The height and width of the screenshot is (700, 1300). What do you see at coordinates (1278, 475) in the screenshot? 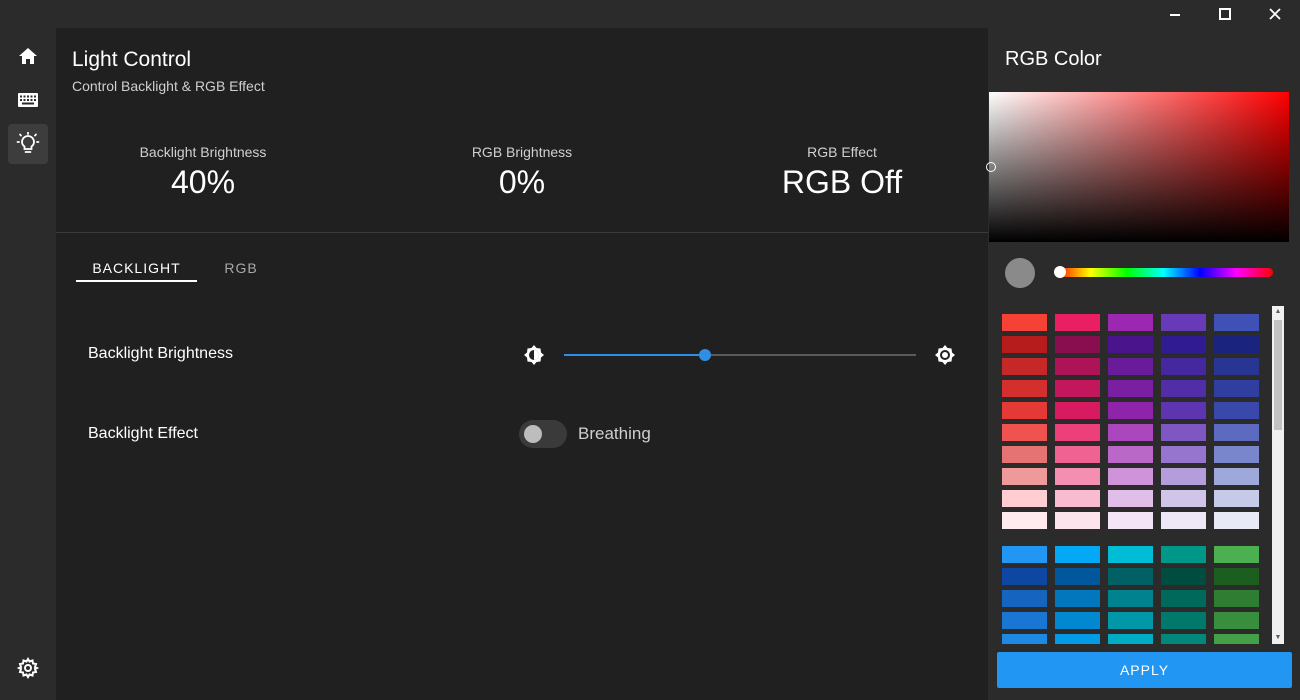
I see `swatch-scrollbar: ▲ ▼` at bounding box center [1278, 475].